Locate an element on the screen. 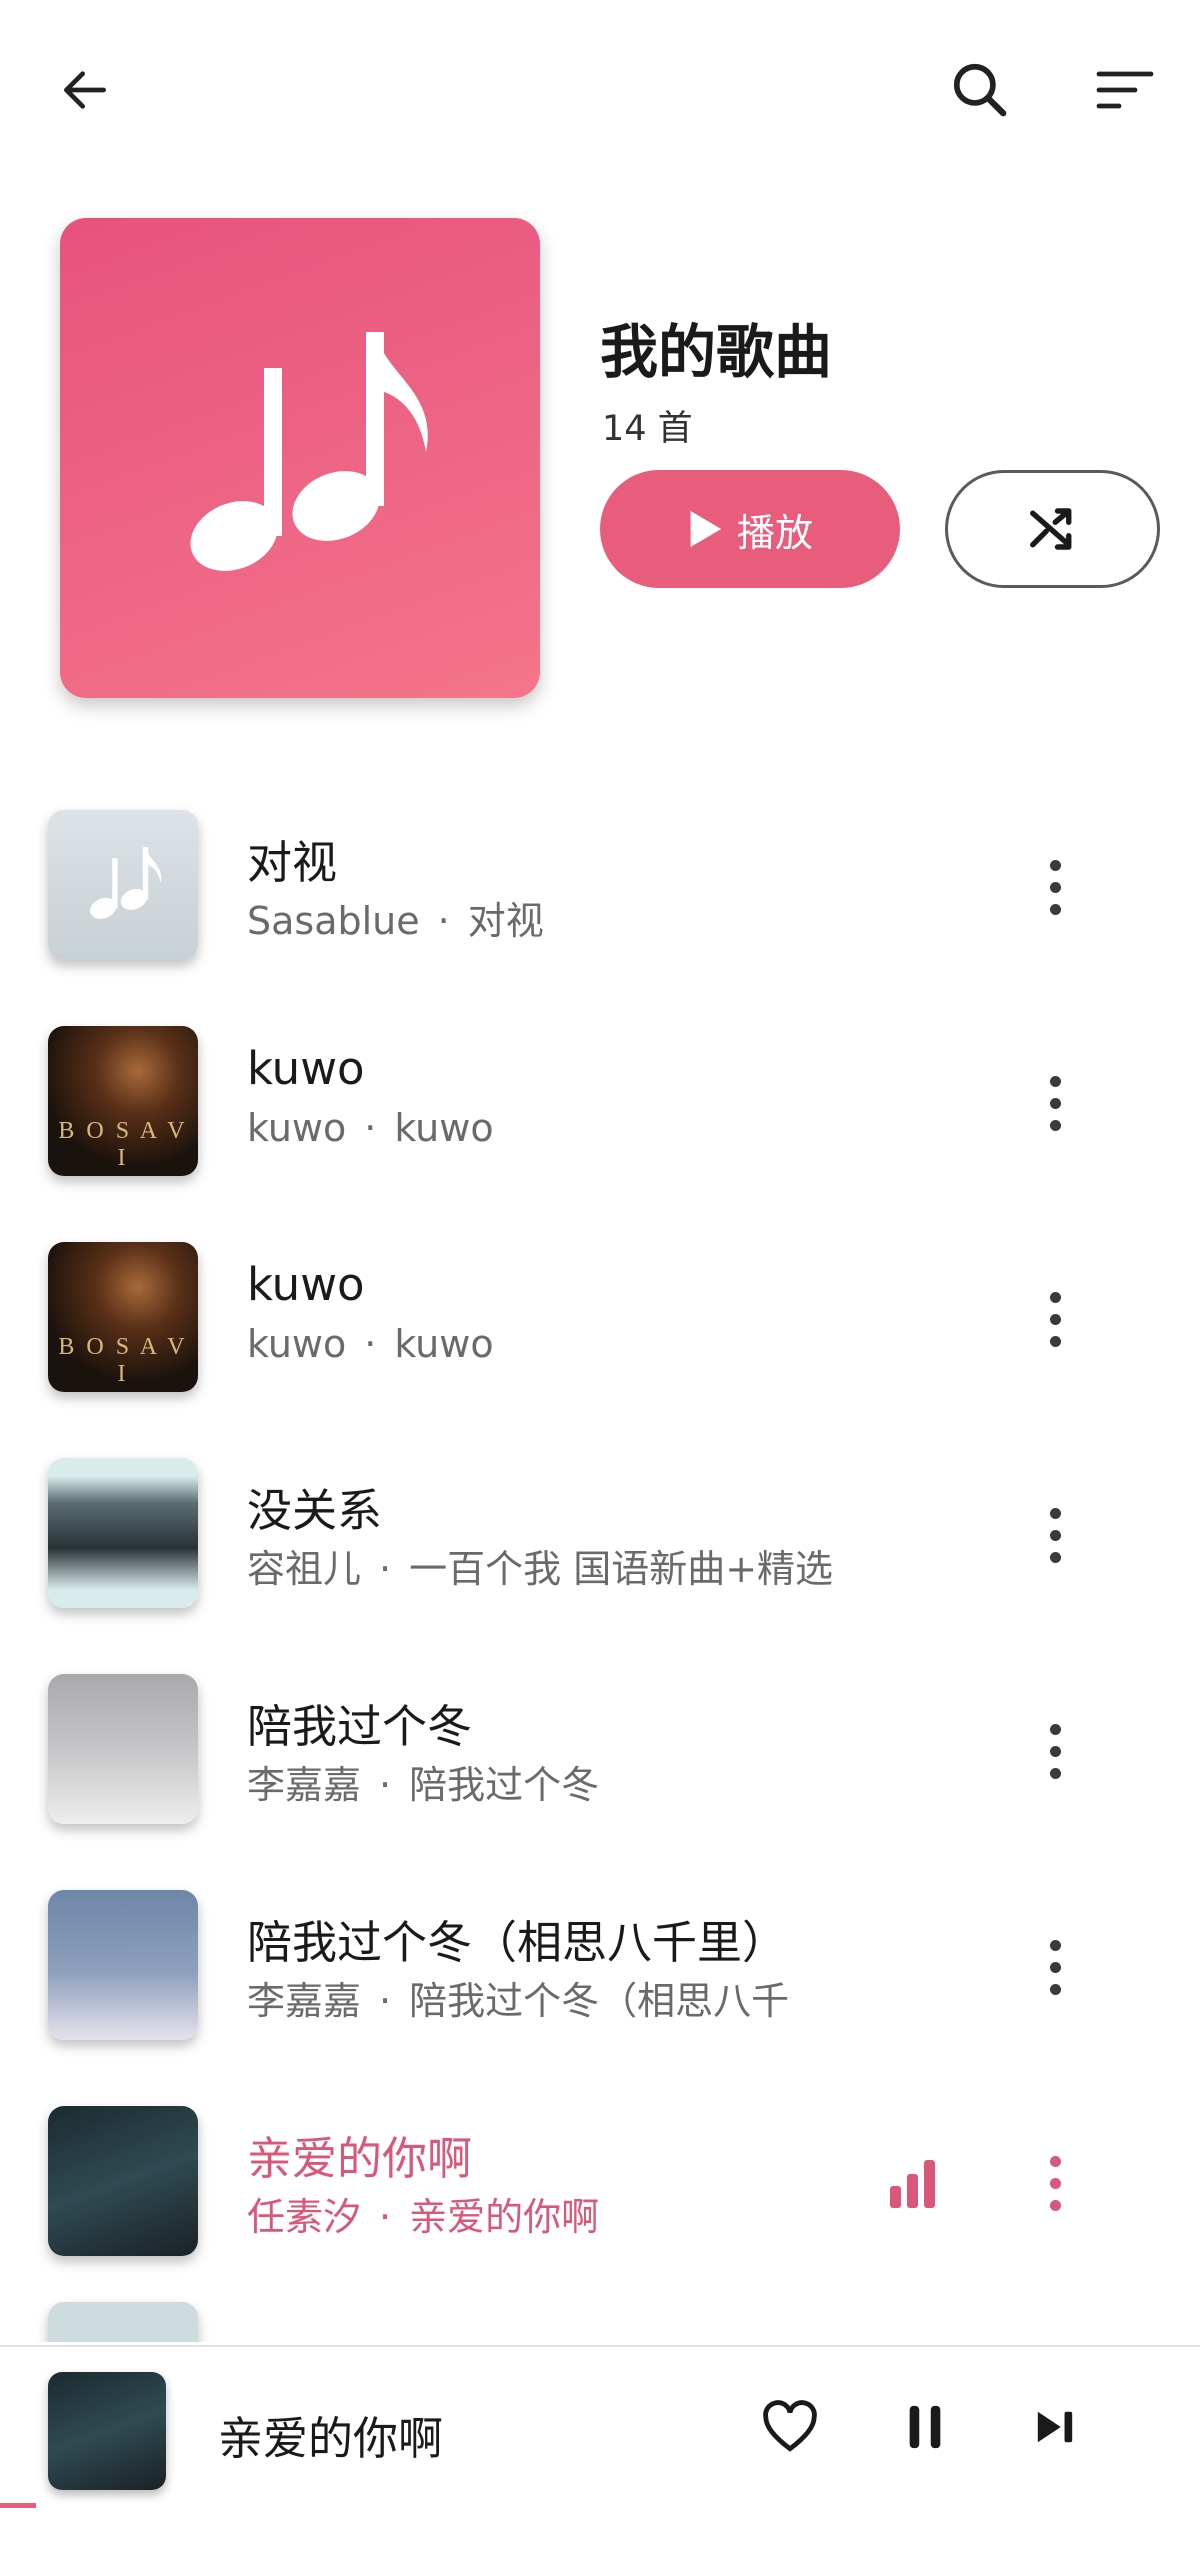 This screenshot has height=2561, width=1200. song-artist: 任素汐 is located at coordinates (304, 2217).